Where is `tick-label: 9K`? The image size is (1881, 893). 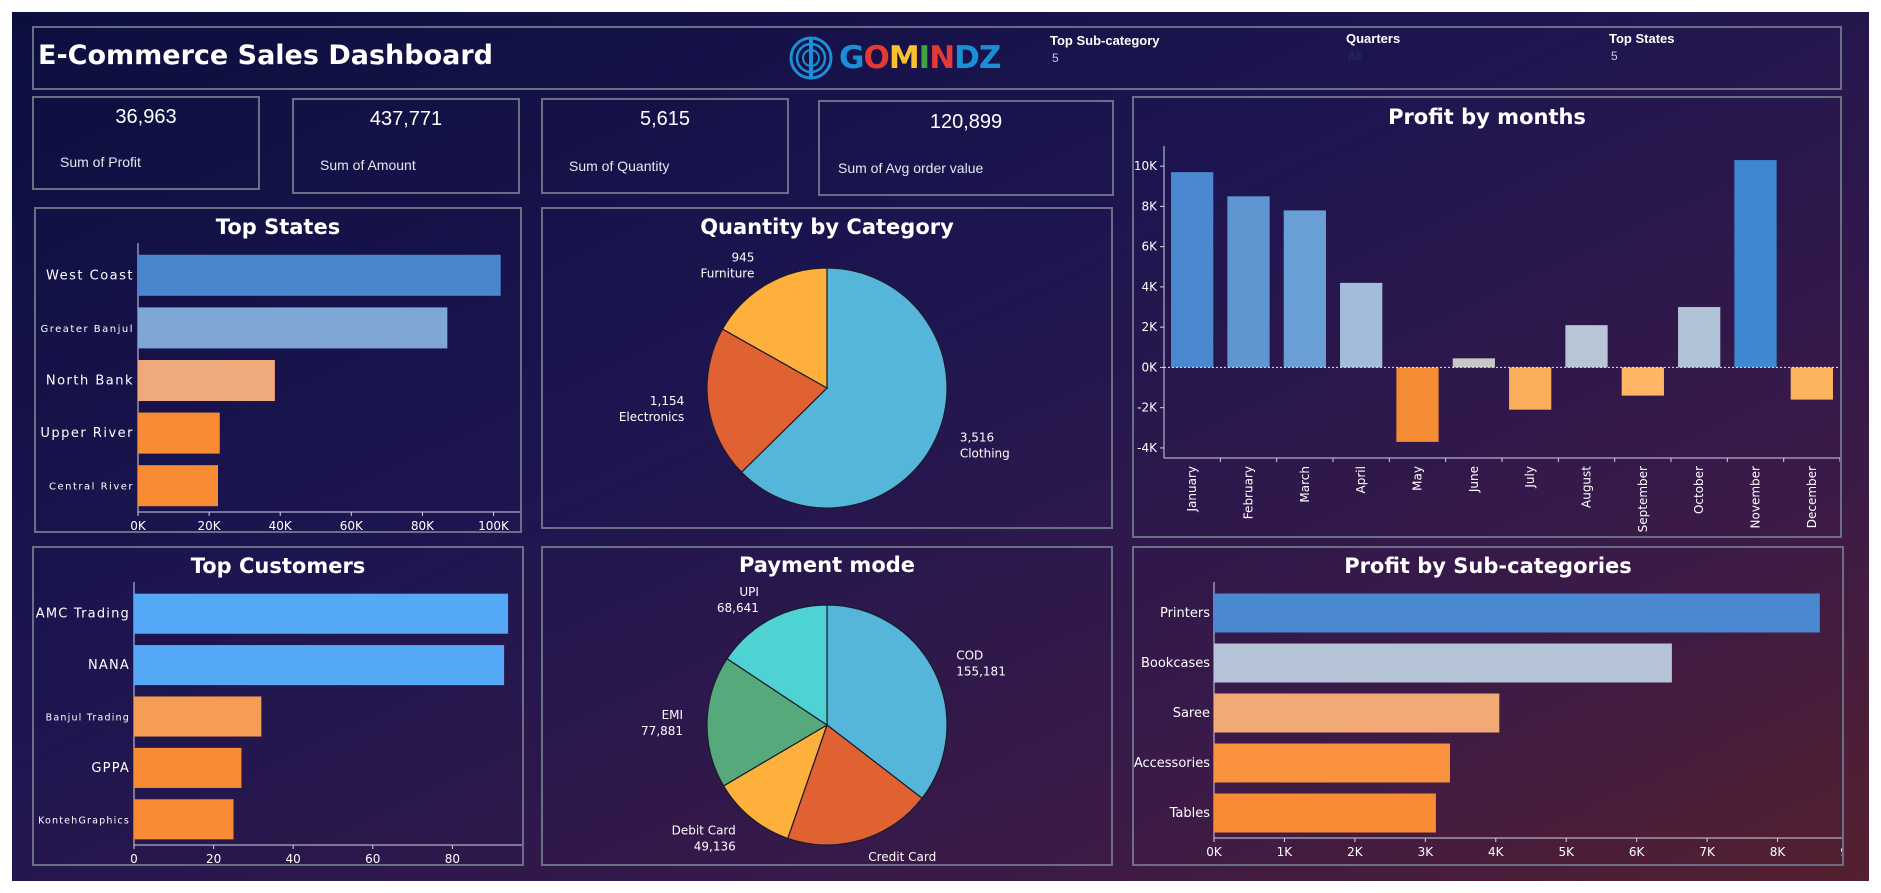
tick-label: 9K is located at coordinates (1841, 852).